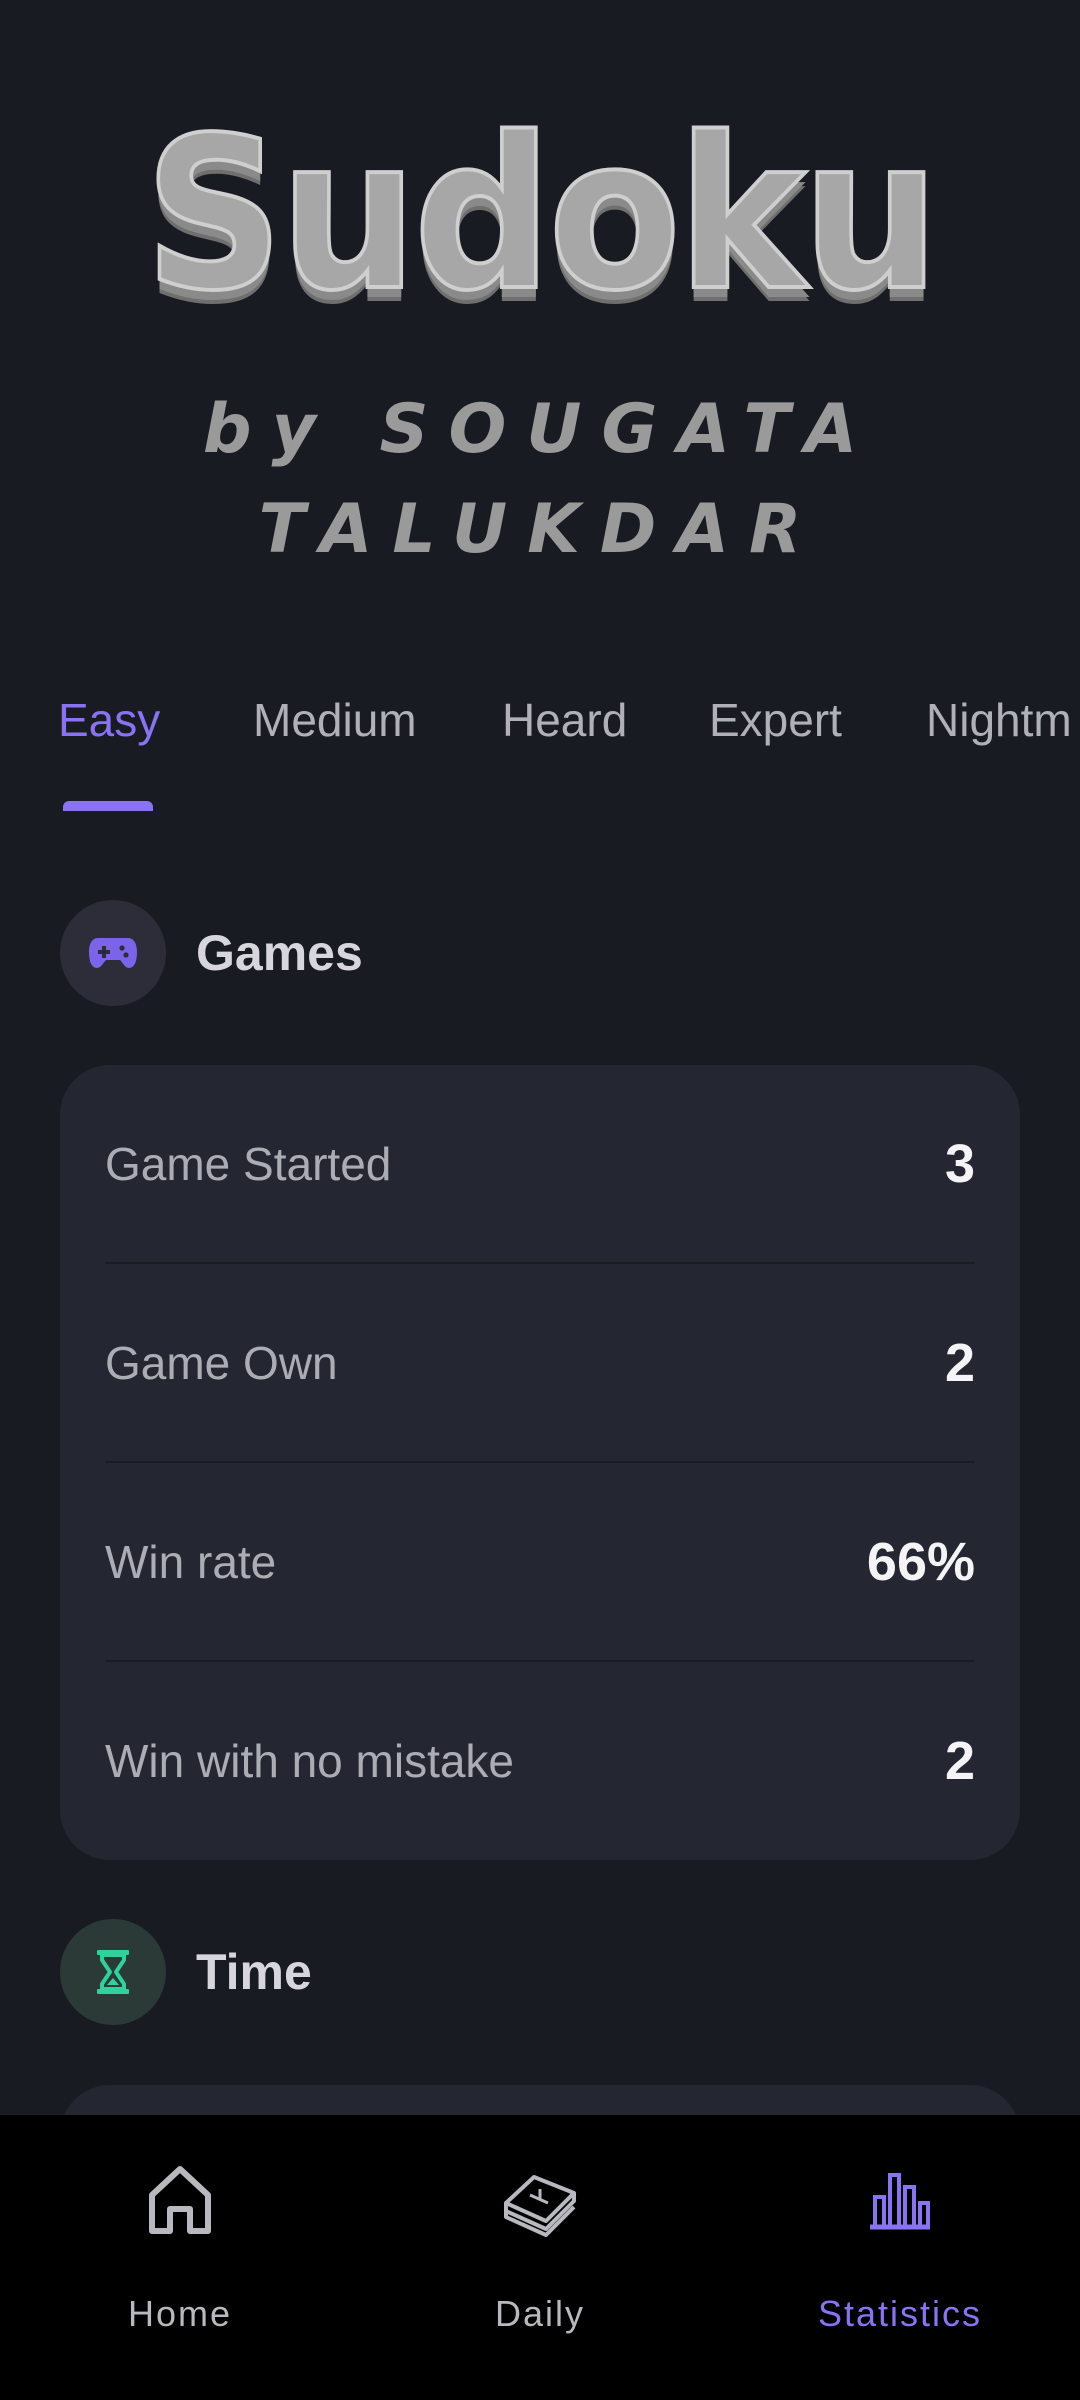 This screenshot has height=2400, width=1080. I want to click on stat-label: Win rate, so click(191, 1562).